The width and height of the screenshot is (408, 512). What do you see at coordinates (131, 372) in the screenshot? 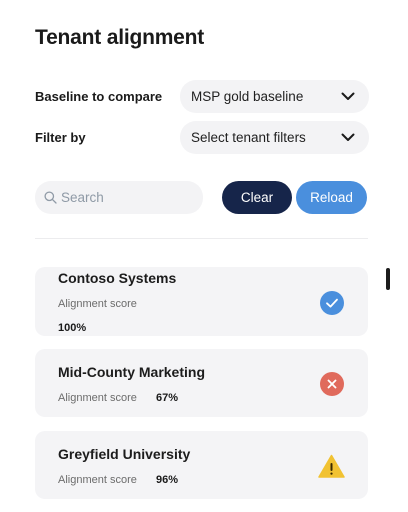
I see `tenant-name: Mid-County Marketing` at bounding box center [131, 372].